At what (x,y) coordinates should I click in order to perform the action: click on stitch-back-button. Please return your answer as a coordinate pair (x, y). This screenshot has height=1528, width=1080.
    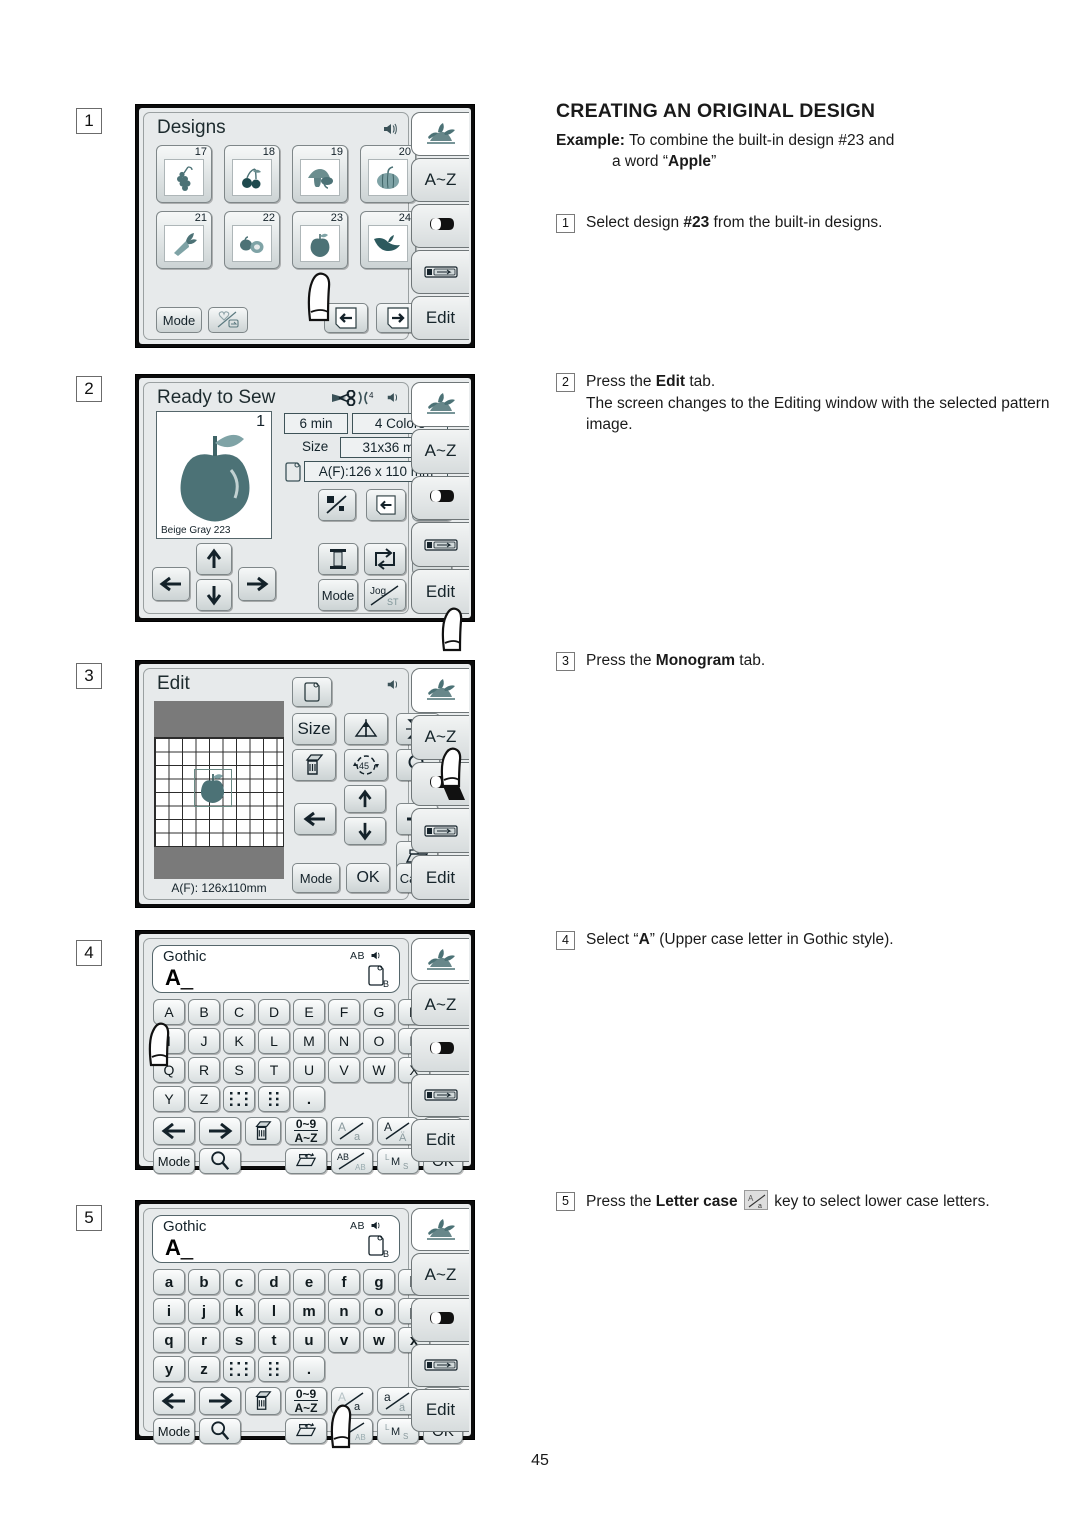
    Looking at the image, I should click on (385, 559).